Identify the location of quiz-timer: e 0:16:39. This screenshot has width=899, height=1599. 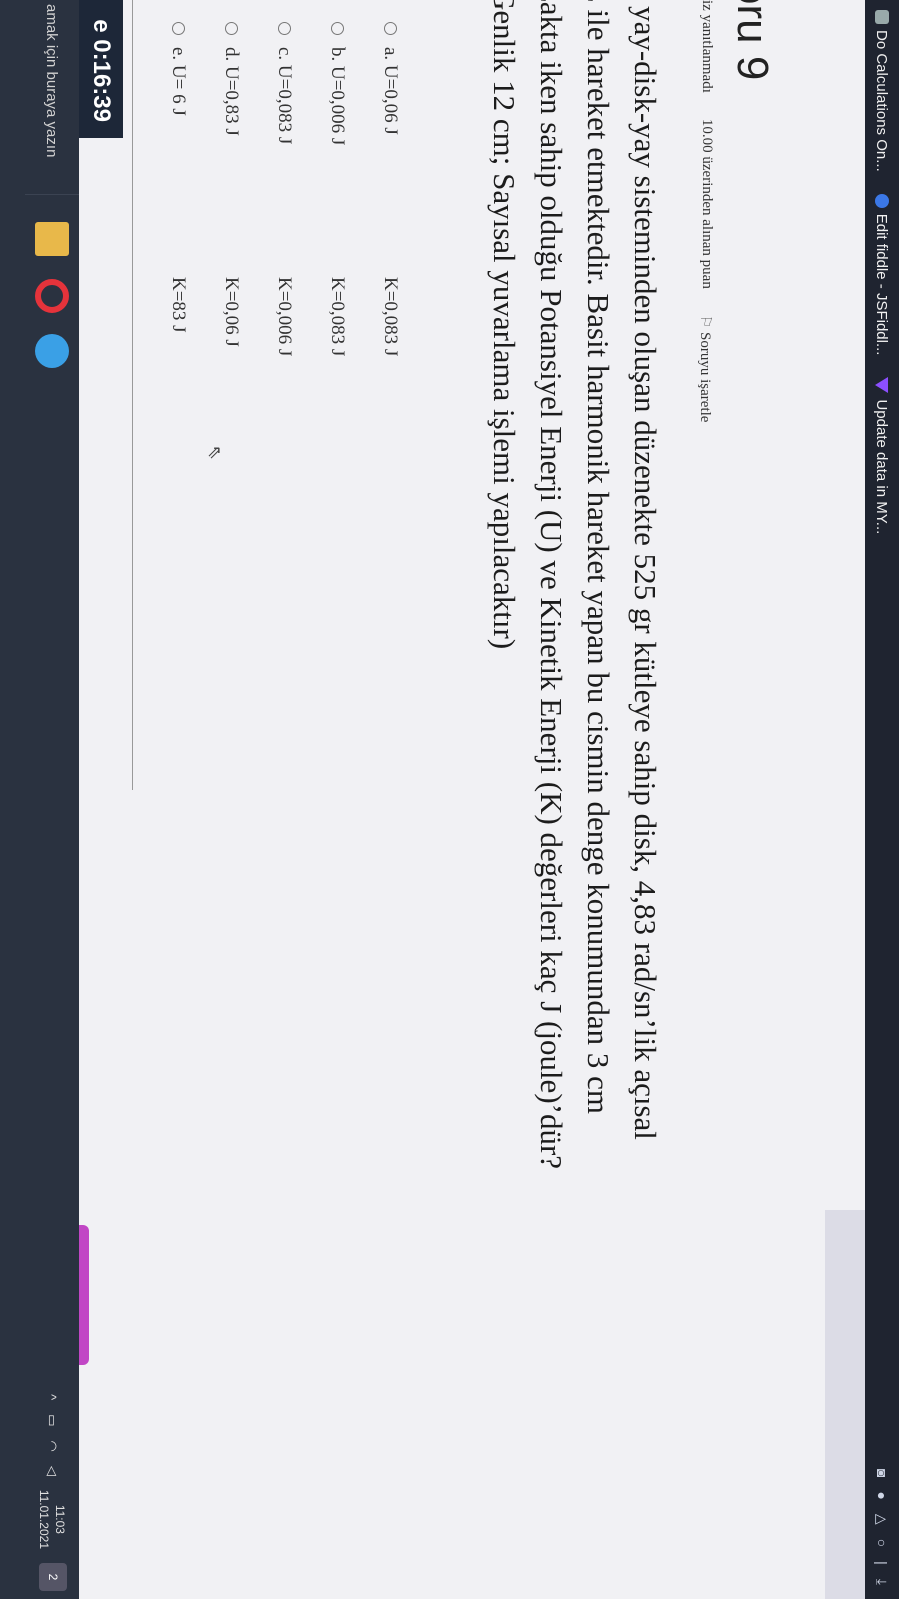
(101, 69).